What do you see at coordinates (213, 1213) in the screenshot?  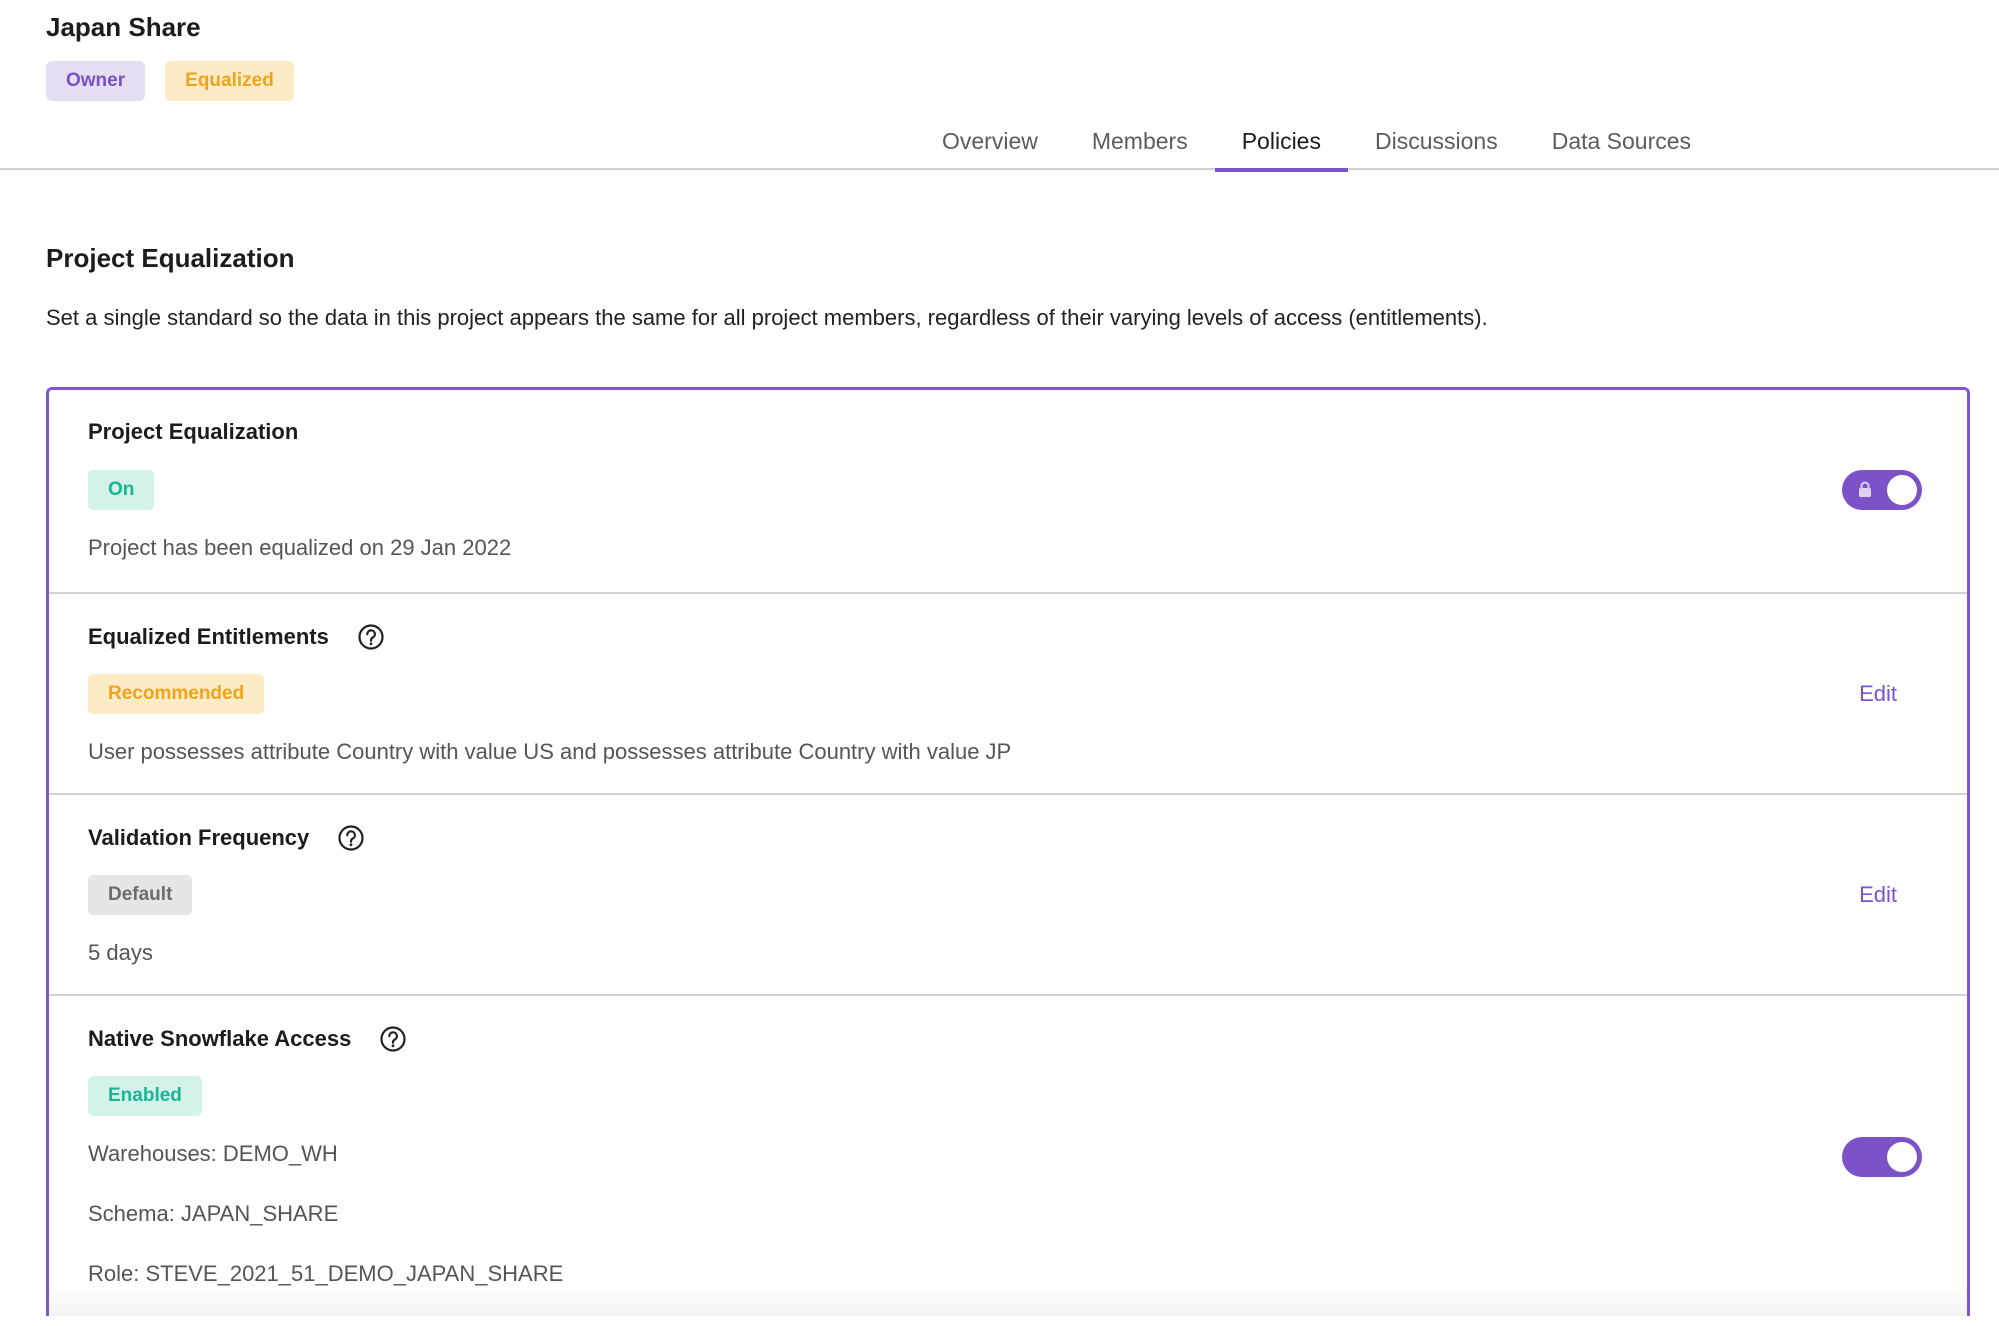 I see `schema-text: Schema: JAPAN_SHARE` at bounding box center [213, 1213].